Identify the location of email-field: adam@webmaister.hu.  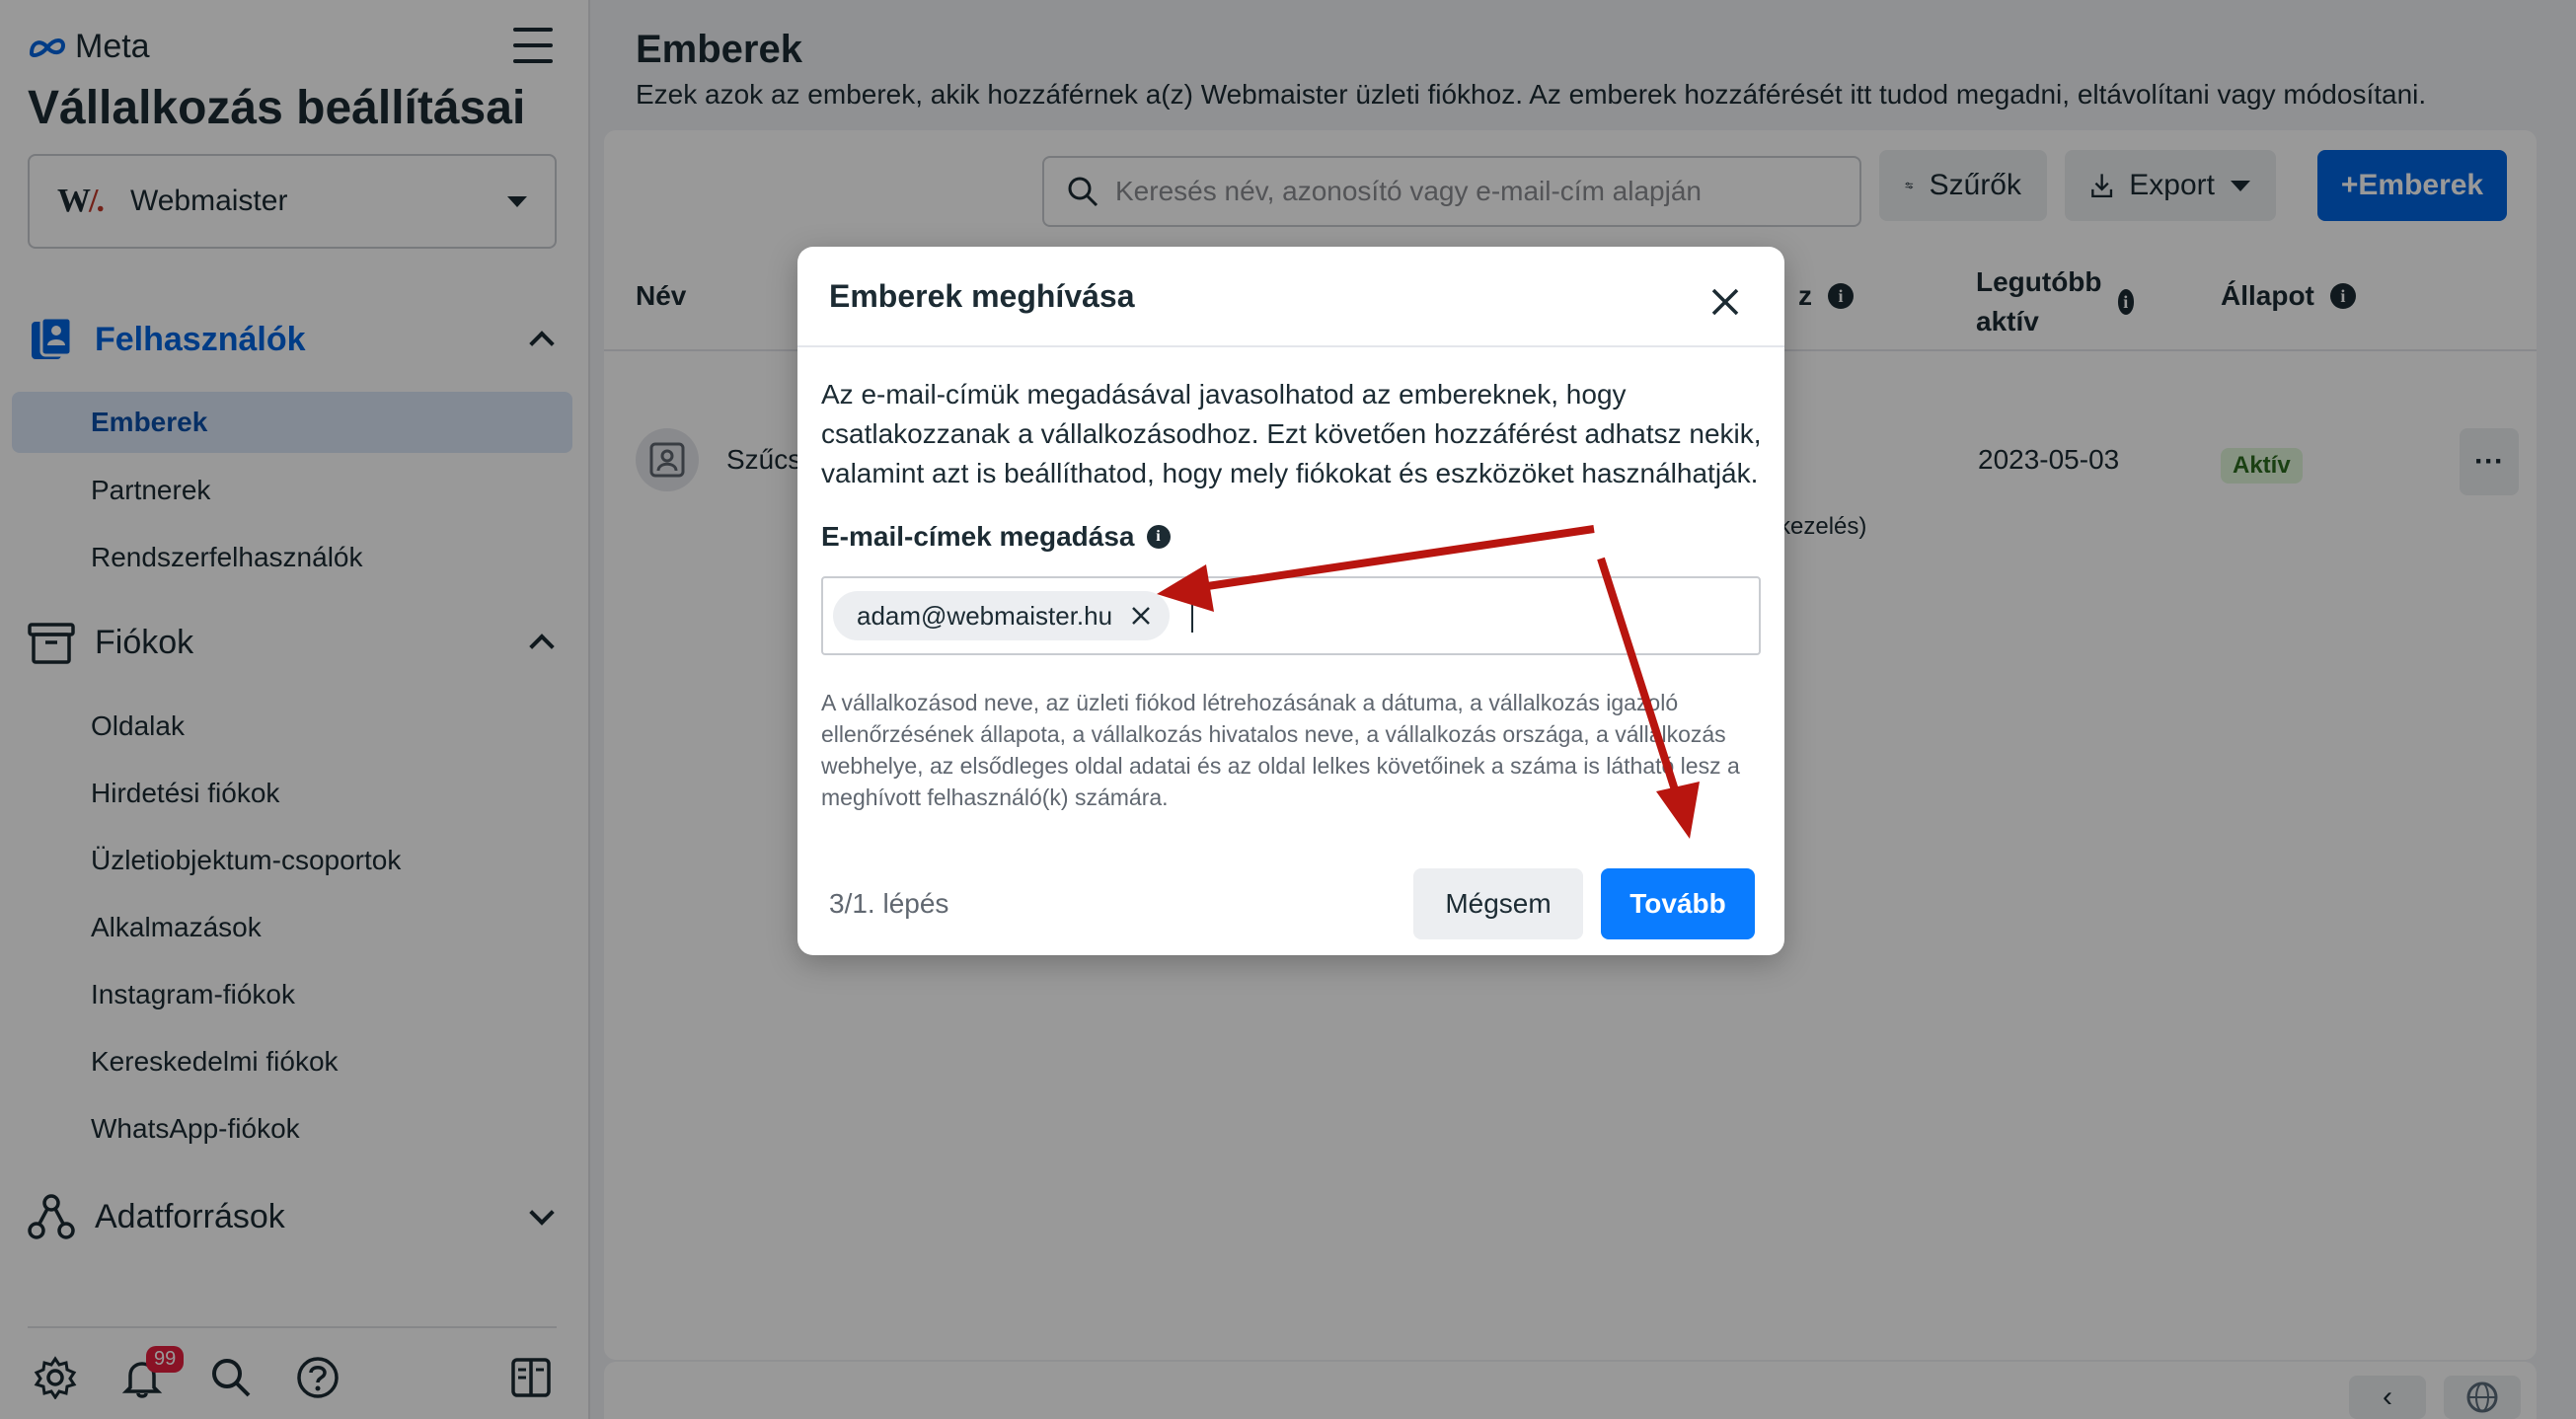
(1291, 615).